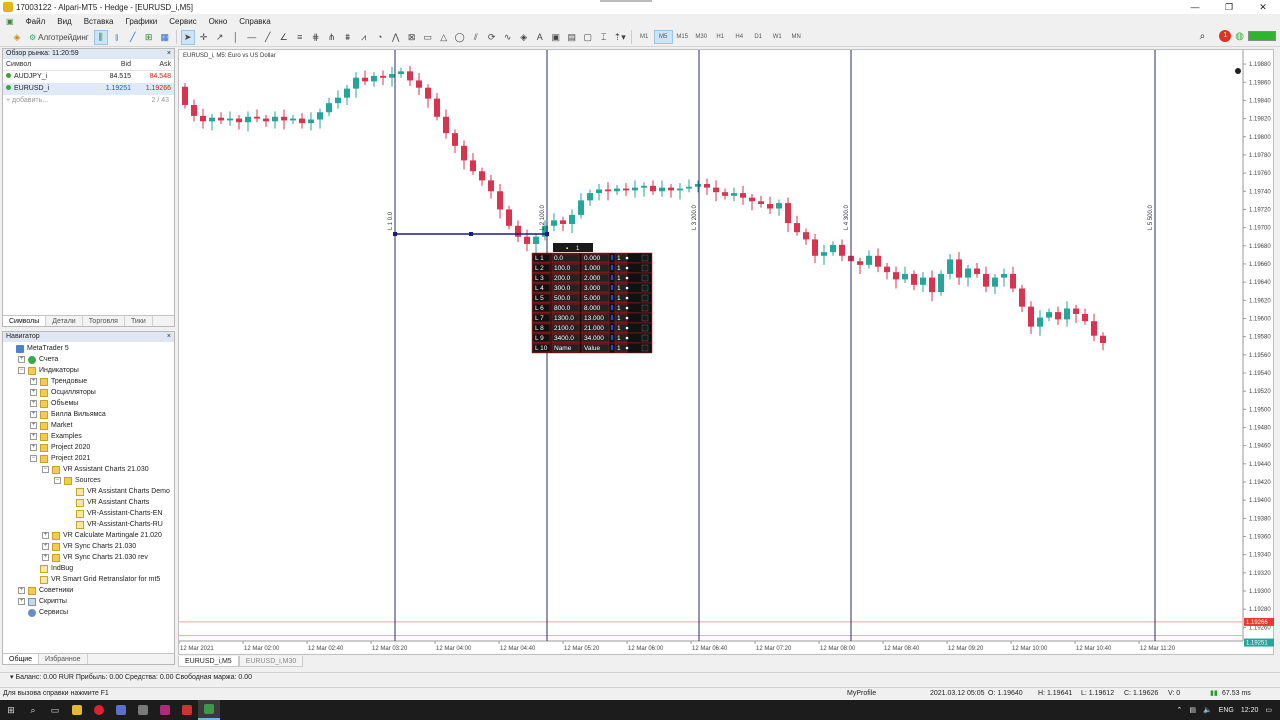 The image size is (1280, 720). Describe the element at coordinates (57, 480) in the screenshot. I see `expand-icon: −` at that location.